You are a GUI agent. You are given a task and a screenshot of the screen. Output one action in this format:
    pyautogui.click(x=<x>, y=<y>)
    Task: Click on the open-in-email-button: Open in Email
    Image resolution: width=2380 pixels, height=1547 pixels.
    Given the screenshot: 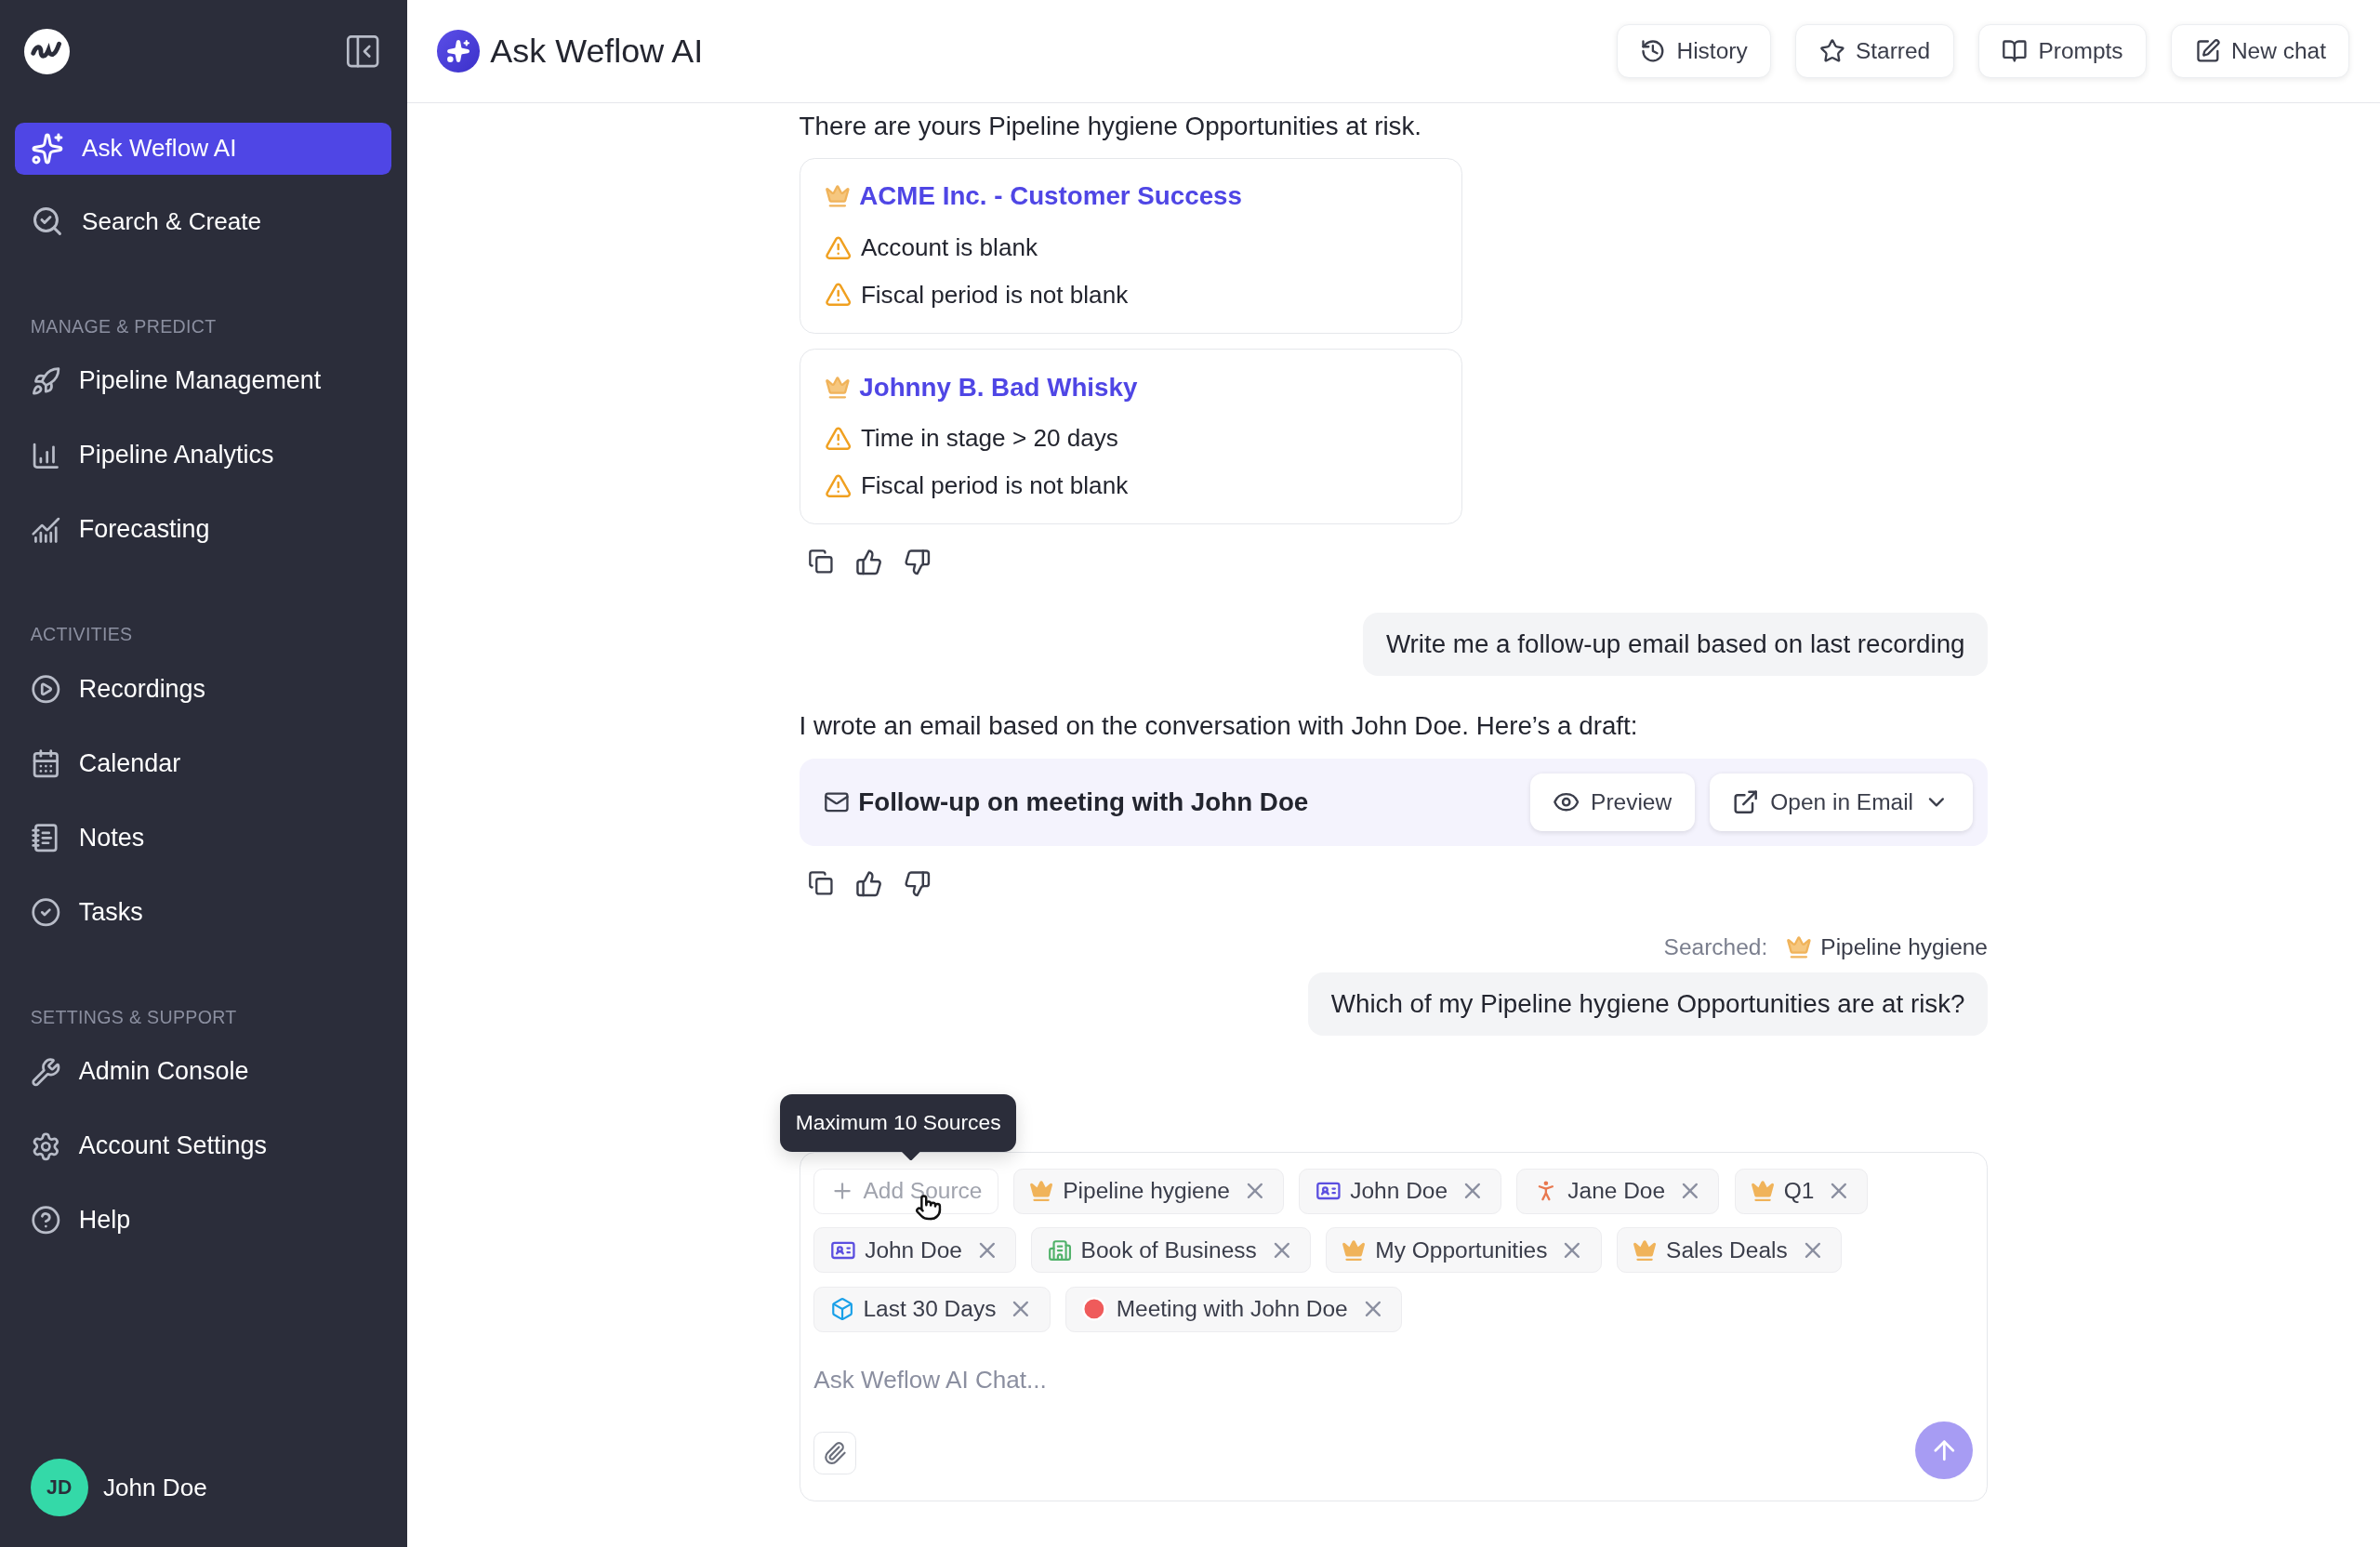 What is the action you would take?
    pyautogui.click(x=1841, y=802)
    